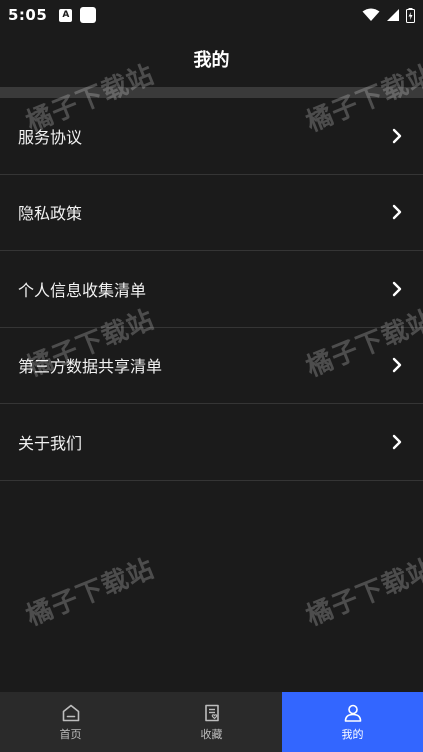 This screenshot has width=423, height=752. What do you see at coordinates (50, 214) in the screenshot?
I see `menu-item-label: 隐私政策` at bounding box center [50, 214].